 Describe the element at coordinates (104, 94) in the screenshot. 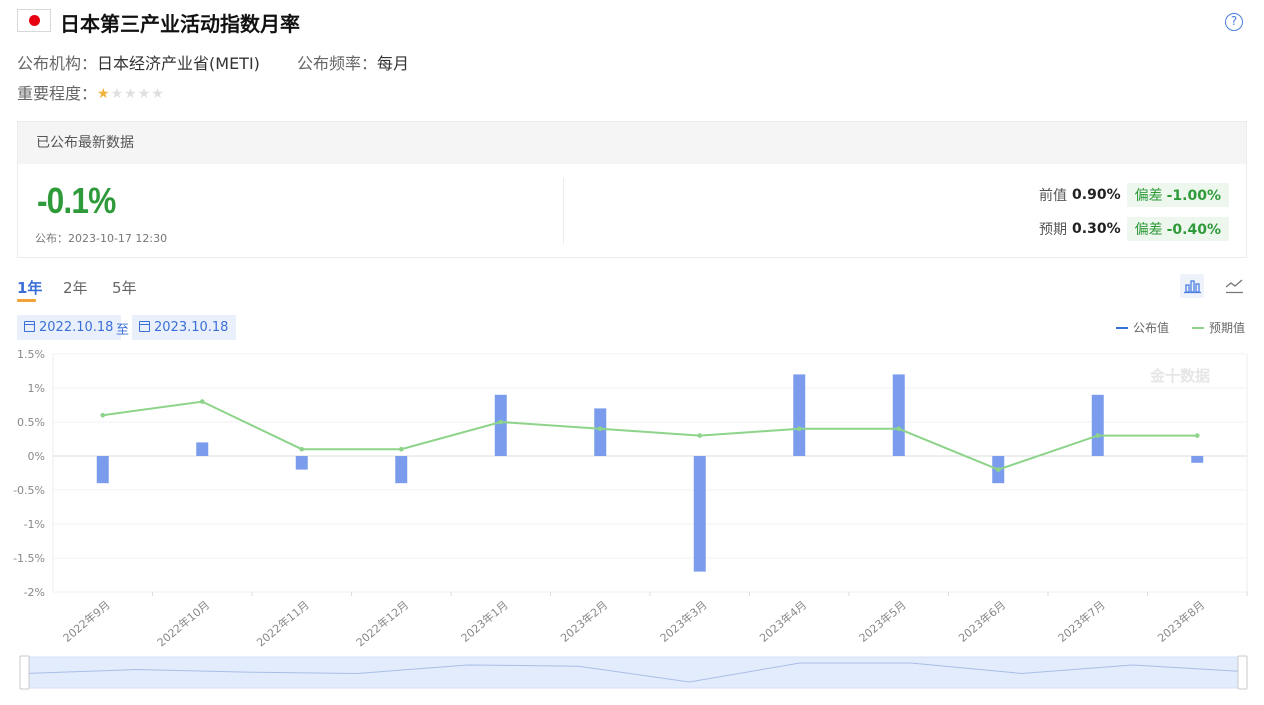

I see `star-filled-icon: ★` at that location.